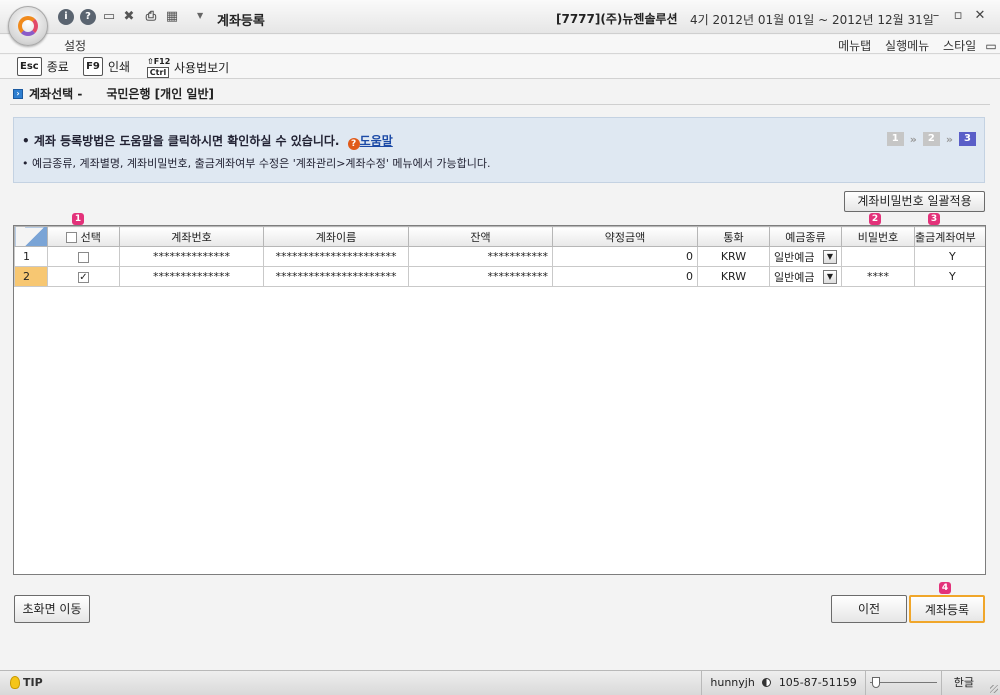  What do you see at coordinates (914, 201) in the screenshot?
I see `password-bulk-apply-button: 계좌비밀번호 일괄적용` at bounding box center [914, 201].